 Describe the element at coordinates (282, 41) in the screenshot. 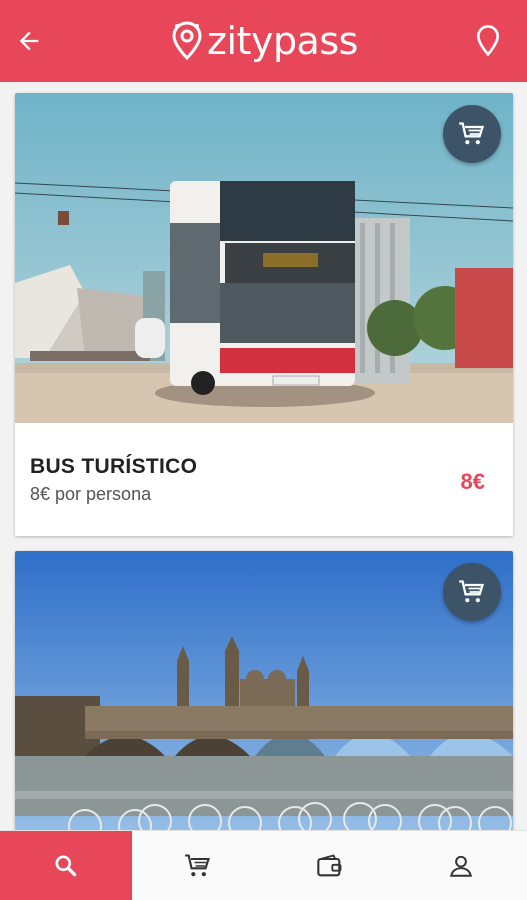

I see `app-name: zitypass` at that location.